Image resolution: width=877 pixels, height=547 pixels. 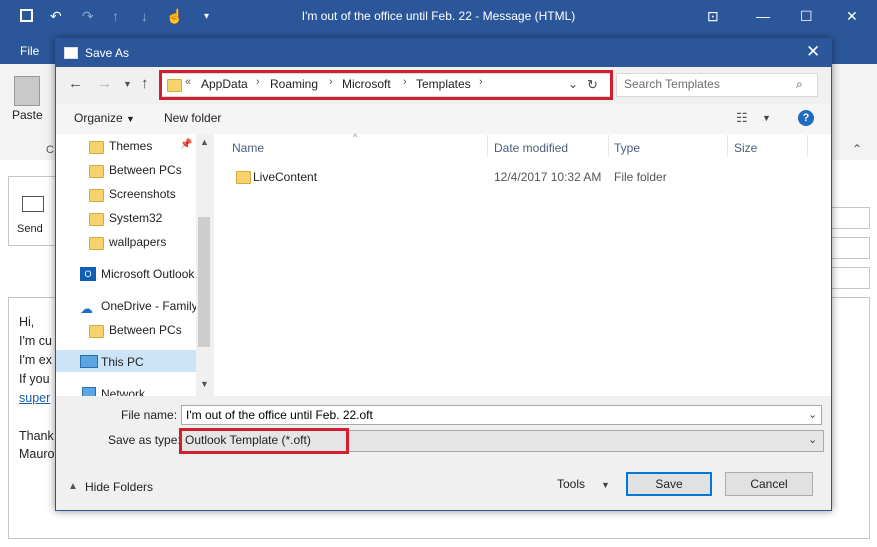 What do you see at coordinates (27, 322) in the screenshot?
I see `body-line: Hi,` at bounding box center [27, 322].